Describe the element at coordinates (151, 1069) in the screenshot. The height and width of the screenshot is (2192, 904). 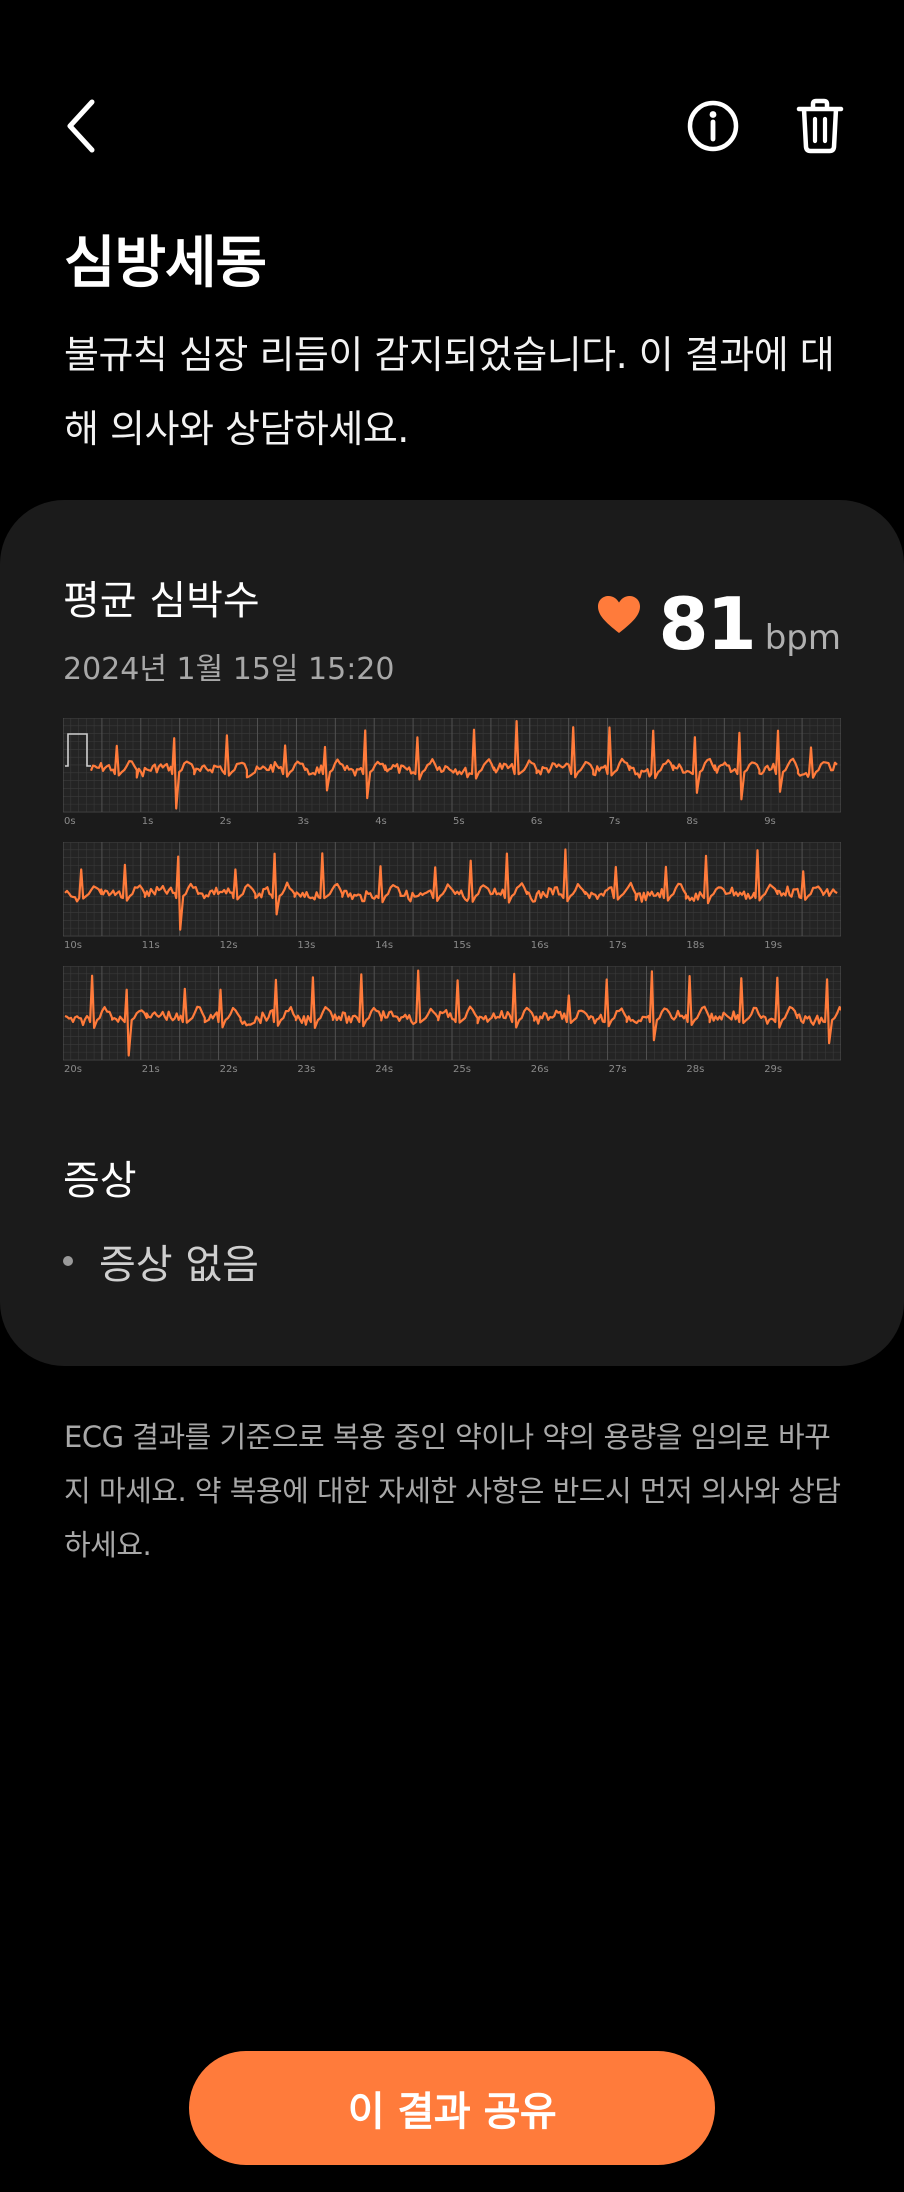
I see `ecg-tick-label: 21s` at that location.